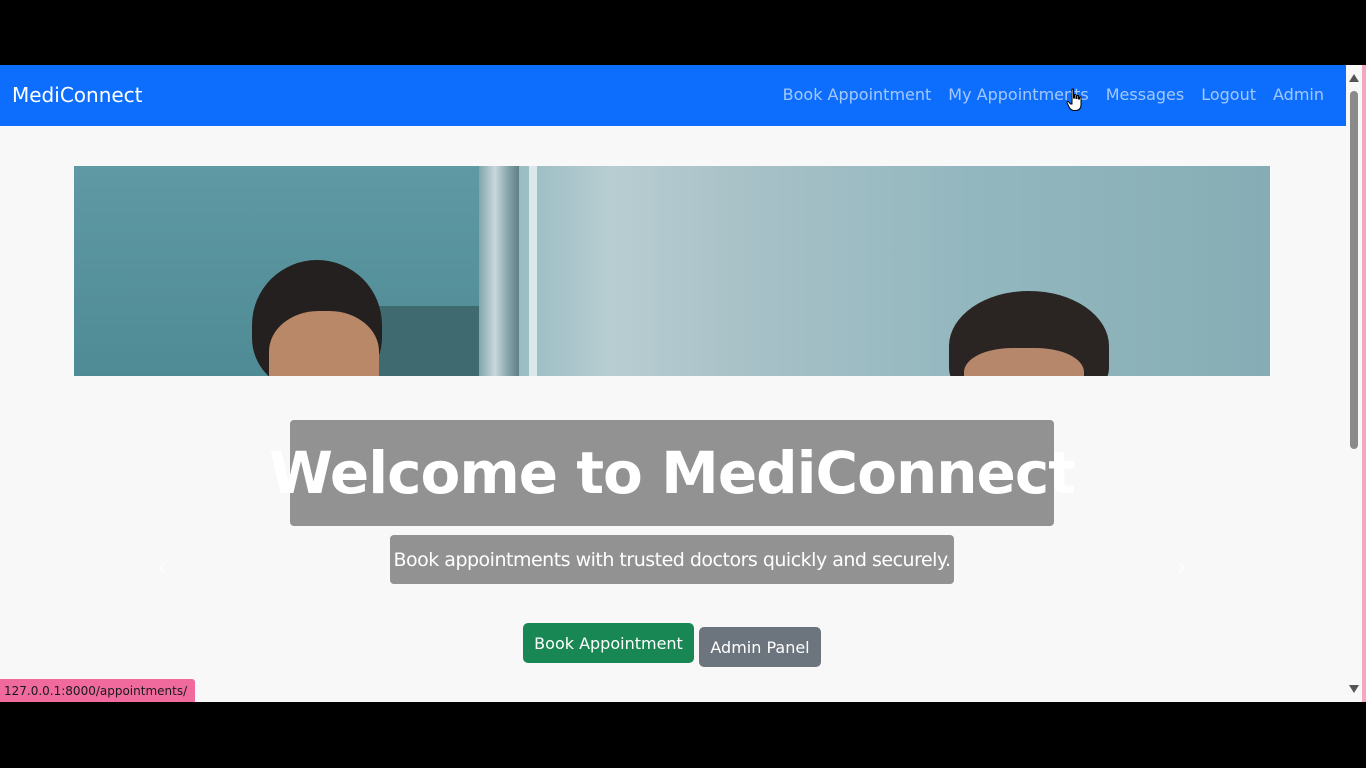 Image resolution: width=1366 pixels, height=768 pixels. What do you see at coordinates (1145, 94) in the screenshot?
I see `nav-messages: Messages` at bounding box center [1145, 94].